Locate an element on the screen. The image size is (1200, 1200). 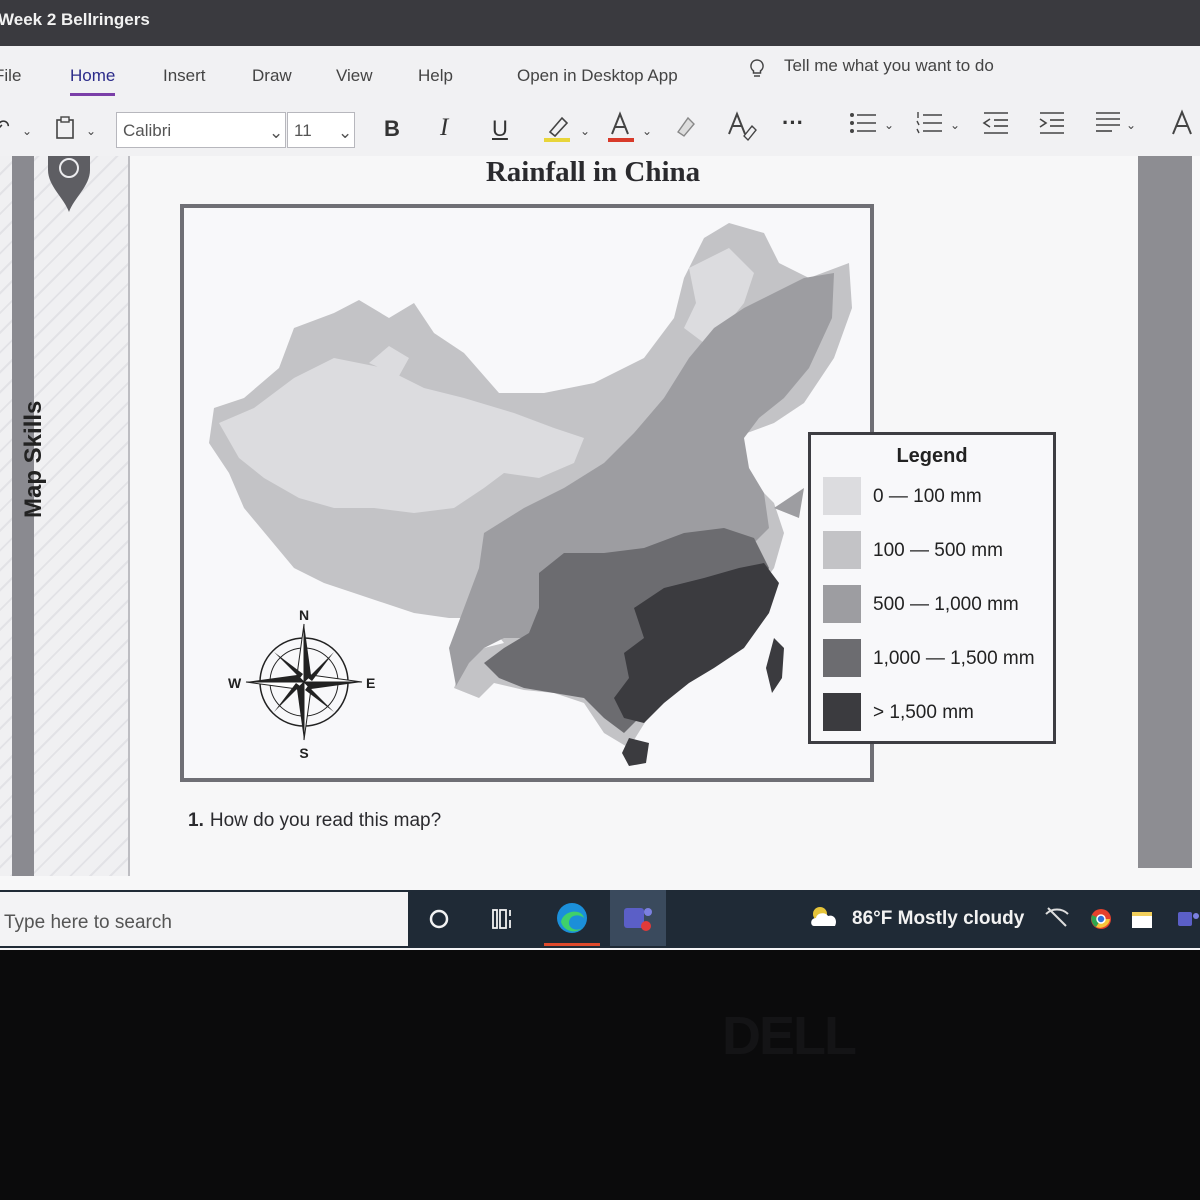
search-placeholder: Type here to search is located at coordinates (88, 922).